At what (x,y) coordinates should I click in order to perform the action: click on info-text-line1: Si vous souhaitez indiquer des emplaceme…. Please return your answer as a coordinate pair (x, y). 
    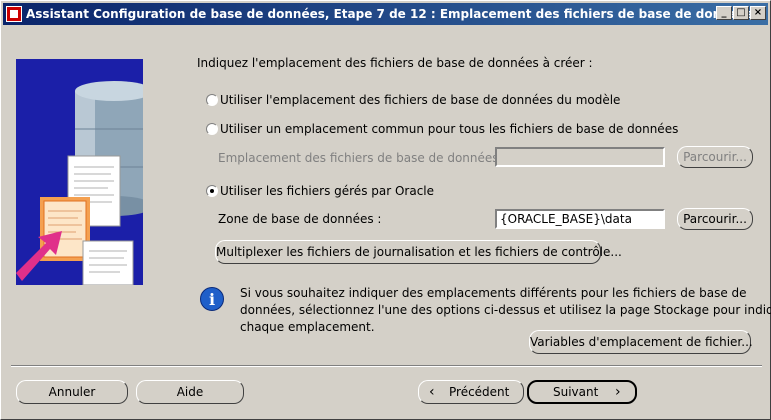
    Looking at the image, I should click on (493, 293).